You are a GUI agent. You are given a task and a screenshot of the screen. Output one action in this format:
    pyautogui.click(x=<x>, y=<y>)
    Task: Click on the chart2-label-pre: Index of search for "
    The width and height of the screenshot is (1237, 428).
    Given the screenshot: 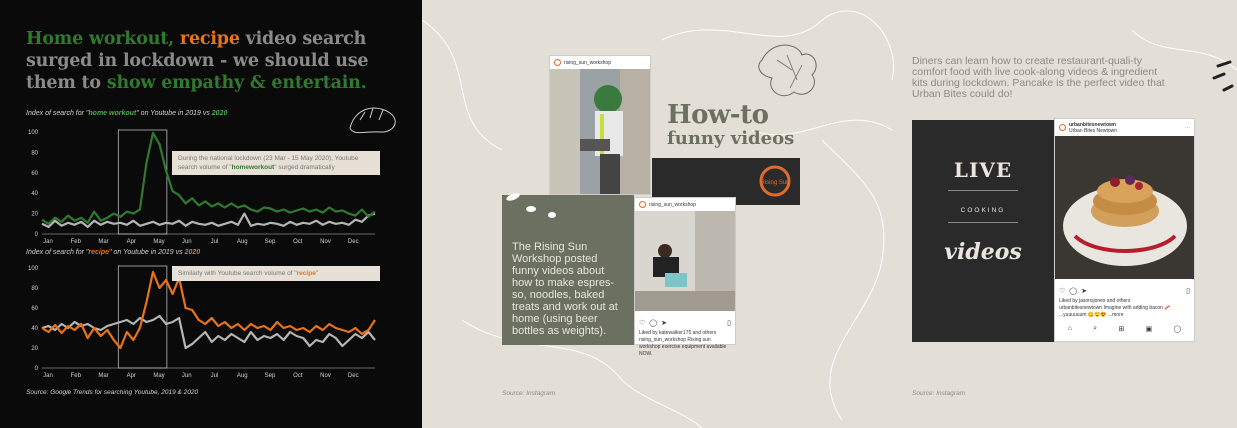 What is the action you would take?
    pyautogui.click(x=57, y=252)
    